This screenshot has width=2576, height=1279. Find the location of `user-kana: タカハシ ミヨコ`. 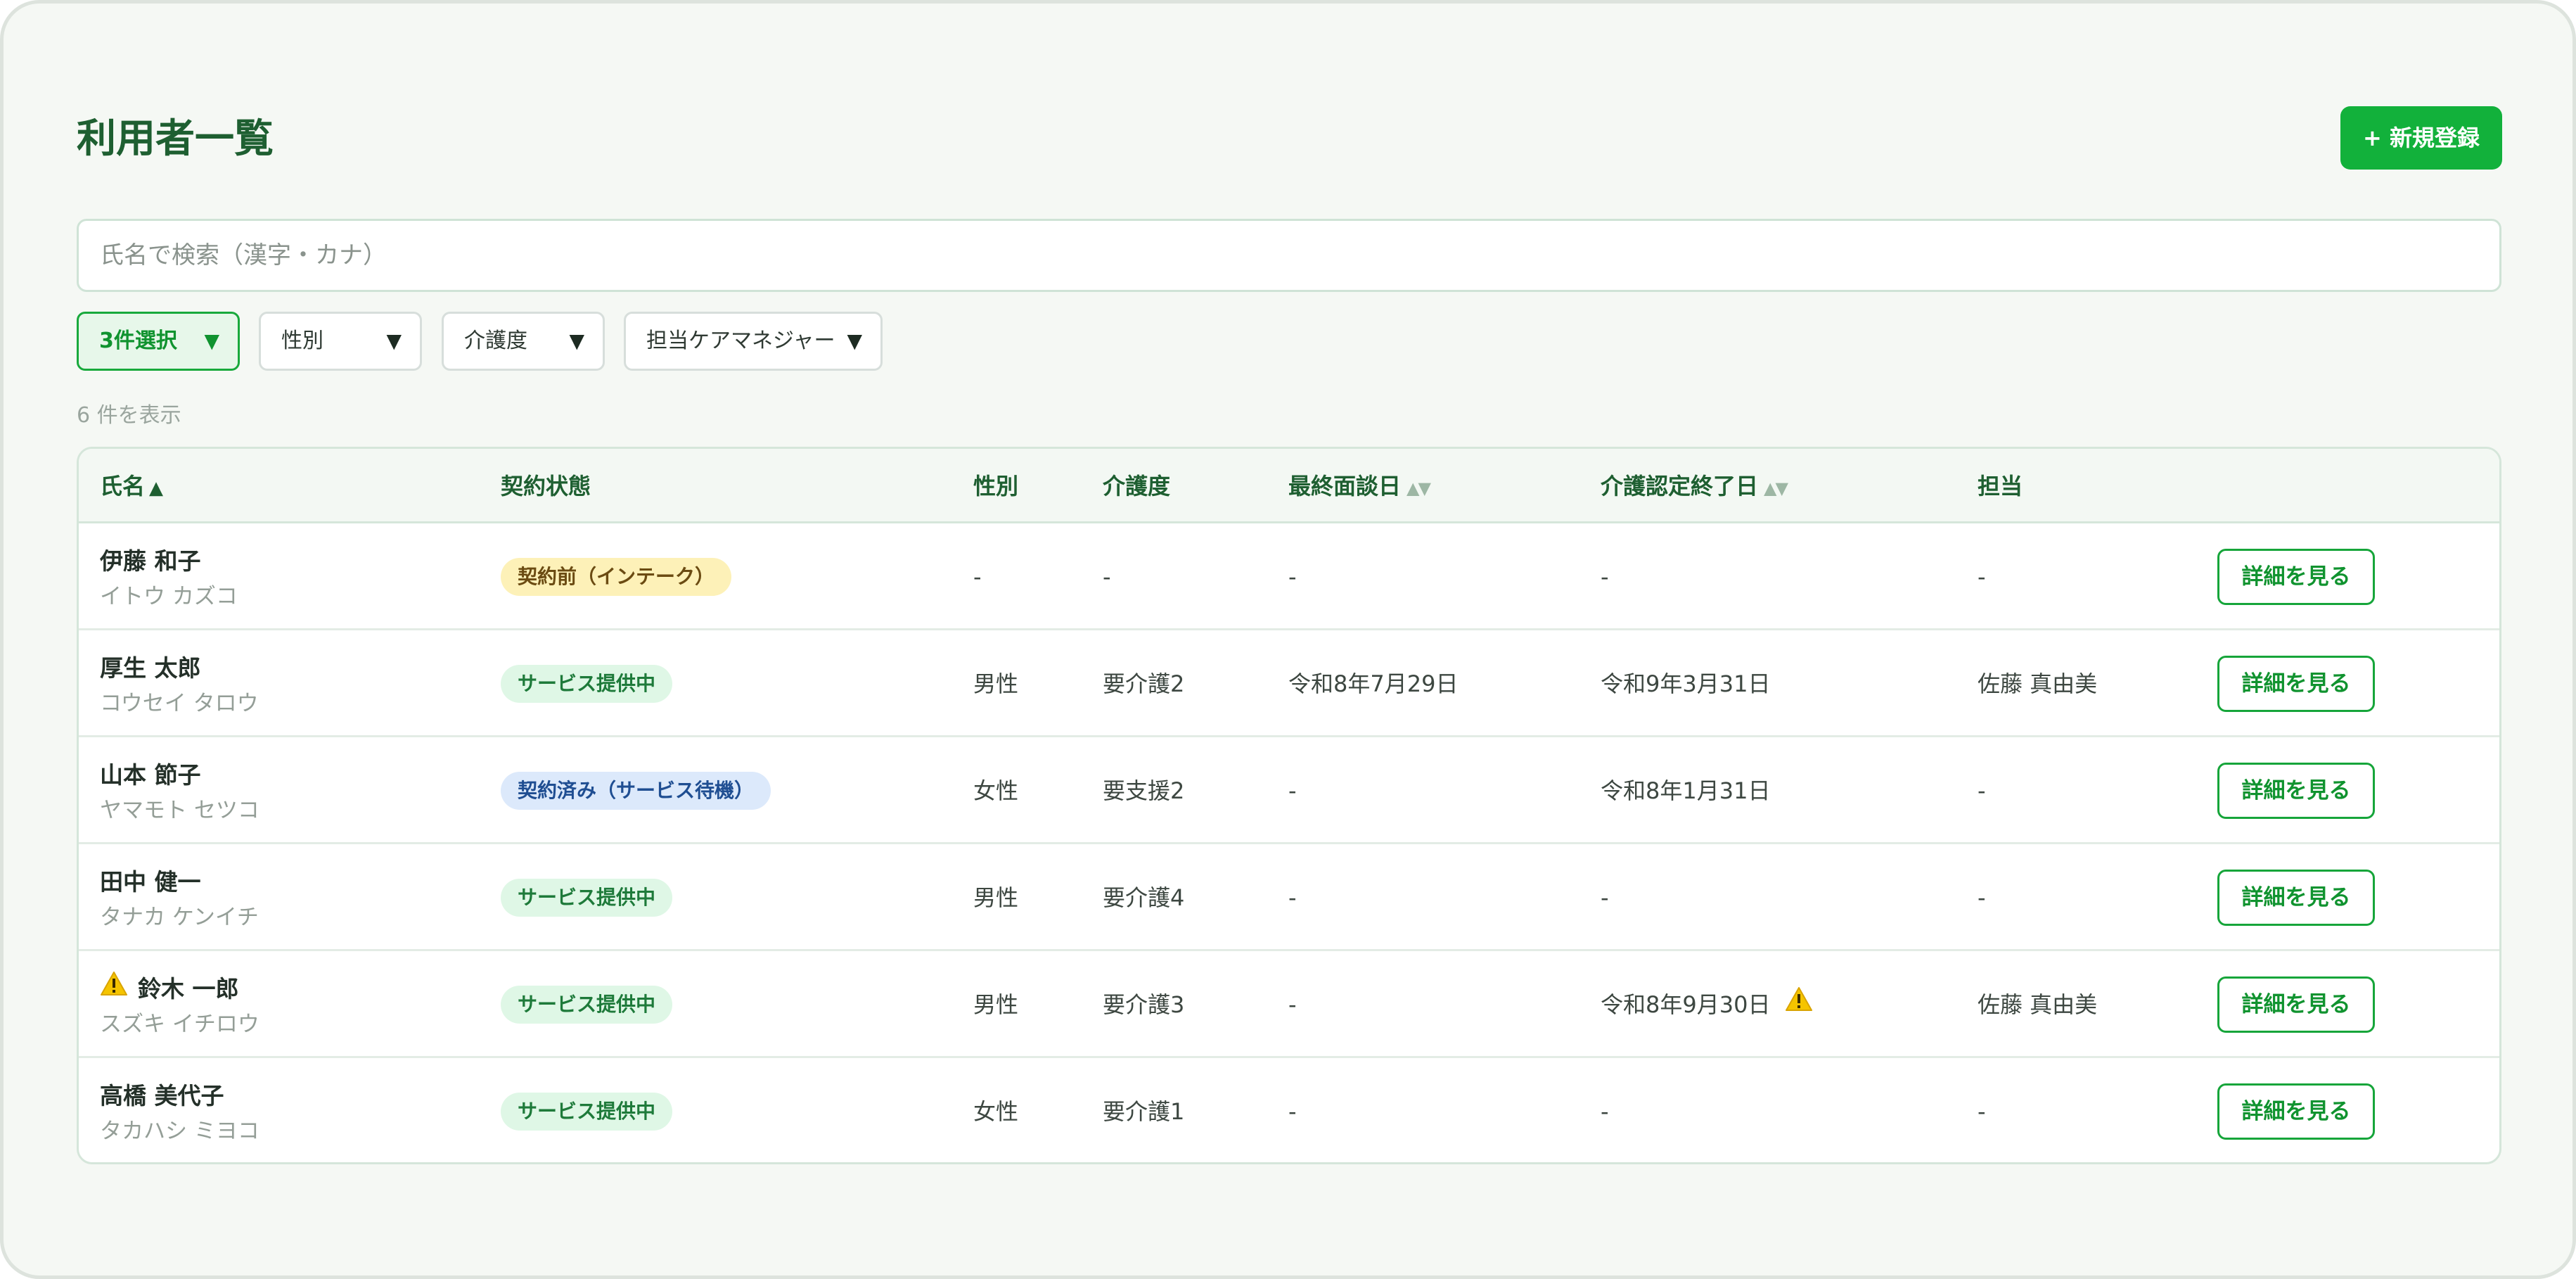

user-kana: タカハシ ミヨコ is located at coordinates (180, 1131).